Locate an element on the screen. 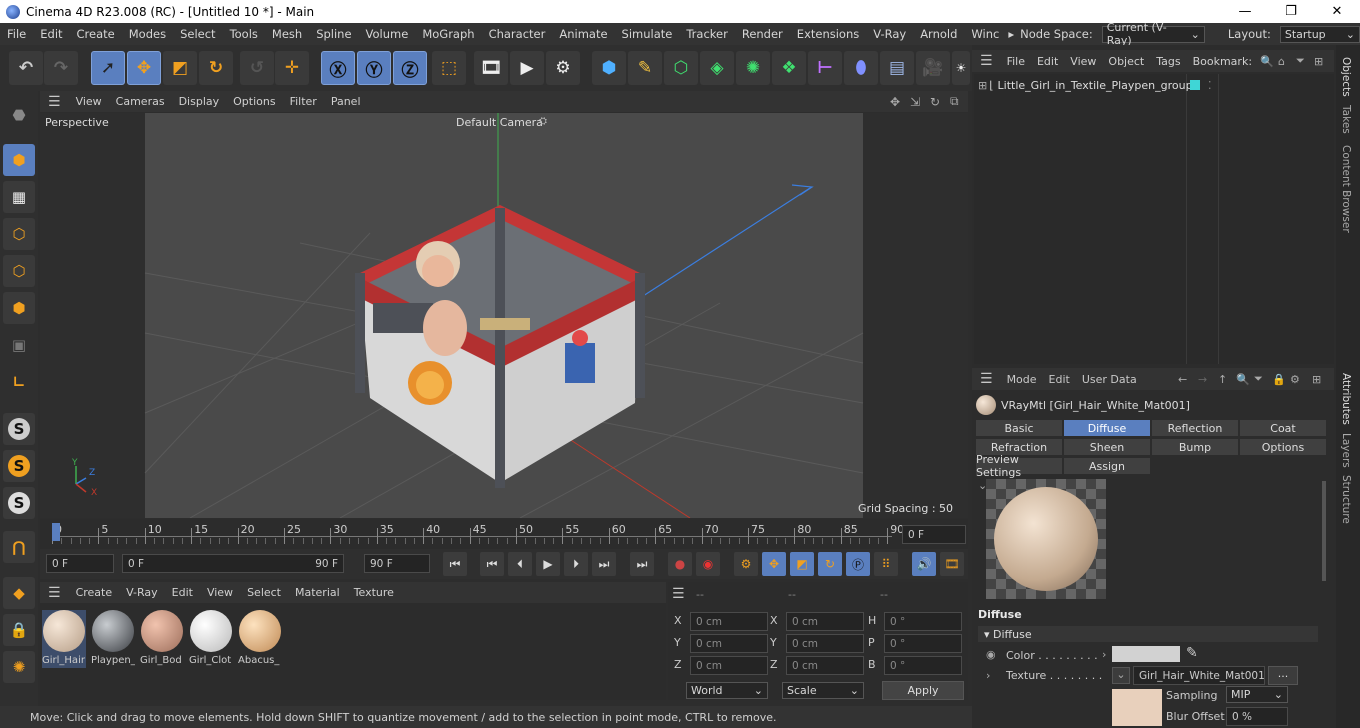  viewport-menu-options: Options is located at coordinates (254, 101).